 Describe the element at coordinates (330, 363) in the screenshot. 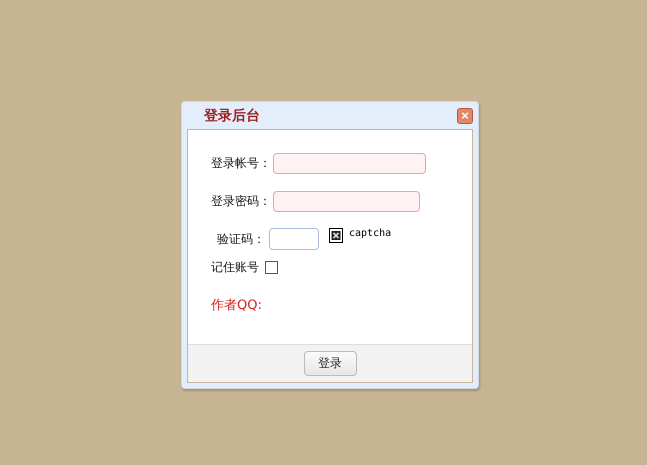

I see `login-button: 登录` at that location.